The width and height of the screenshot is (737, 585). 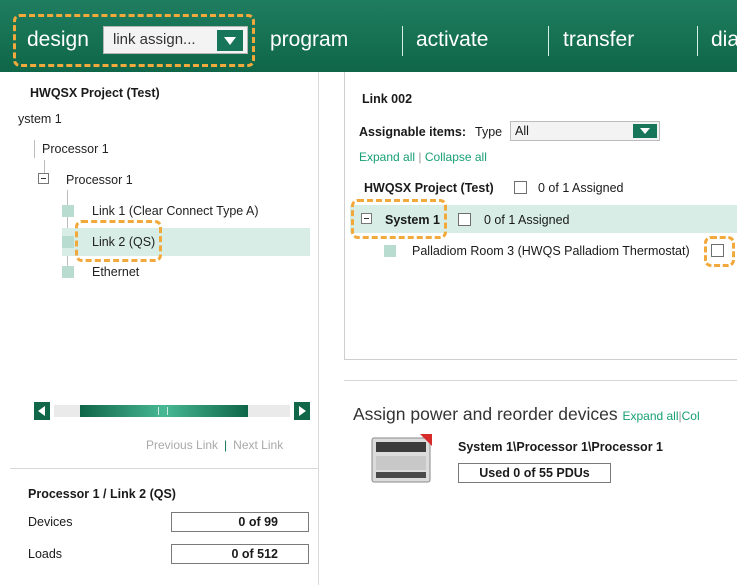 What do you see at coordinates (429, 188) in the screenshot?
I see `project-name: HWQSX Project (Test)` at bounding box center [429, 188].